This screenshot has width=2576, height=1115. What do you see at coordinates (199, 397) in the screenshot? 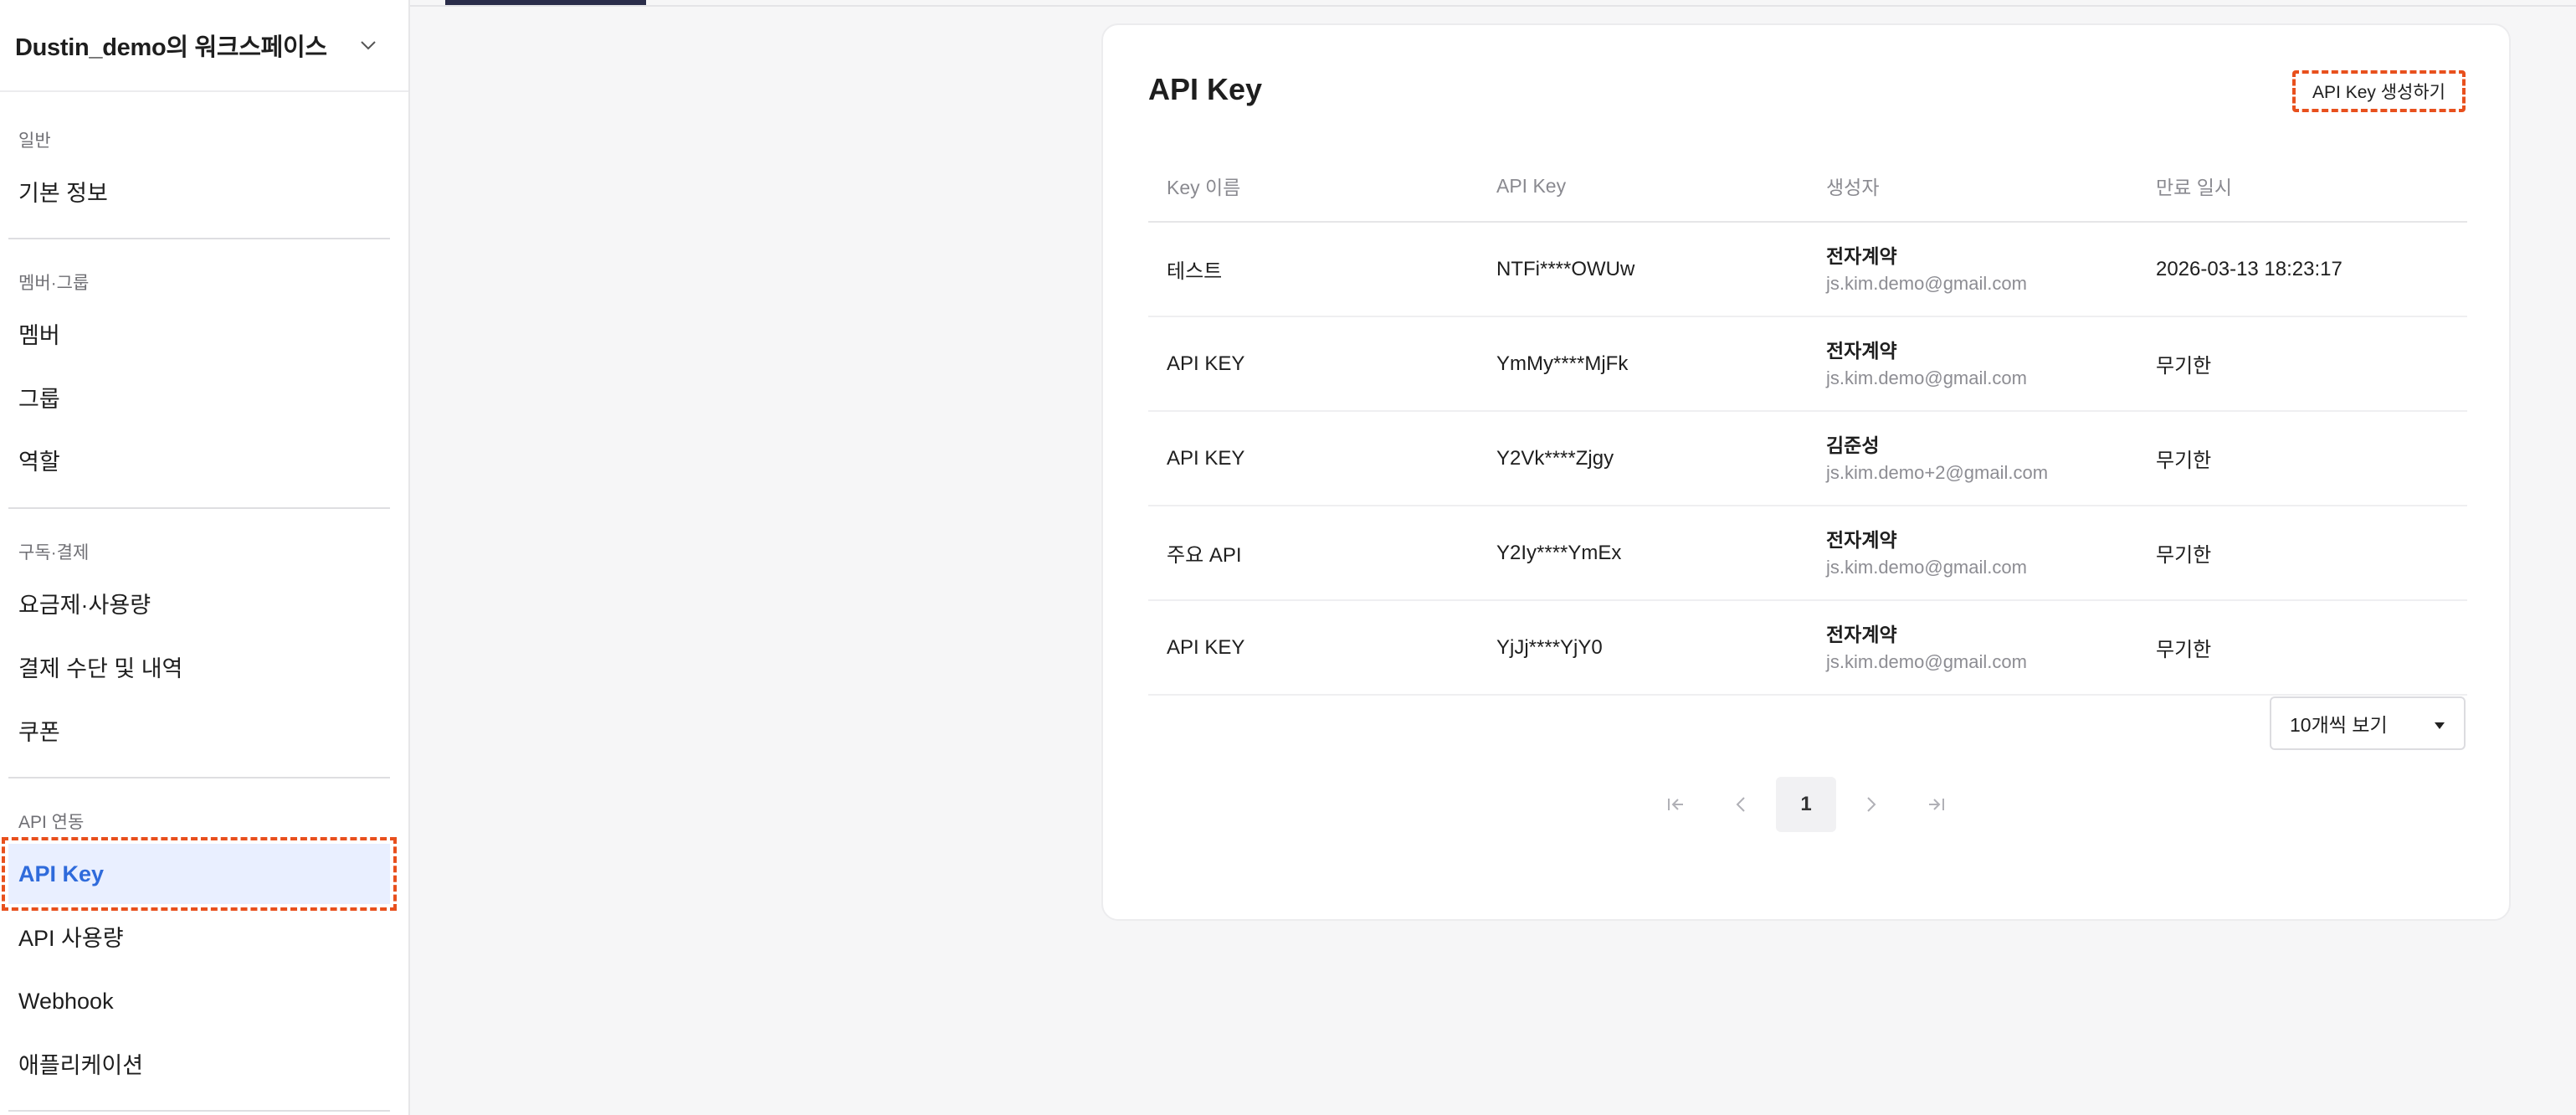
I see `sidebar-item-groups: 그룹` at bounding box center [199, 397].